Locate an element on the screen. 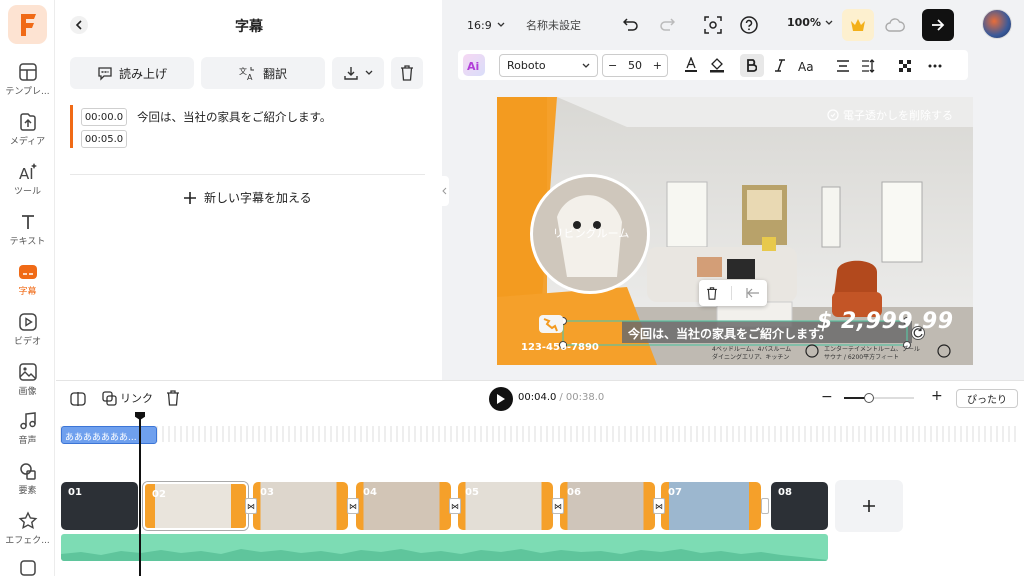  transition-marker is located at coordinates (765, 506).